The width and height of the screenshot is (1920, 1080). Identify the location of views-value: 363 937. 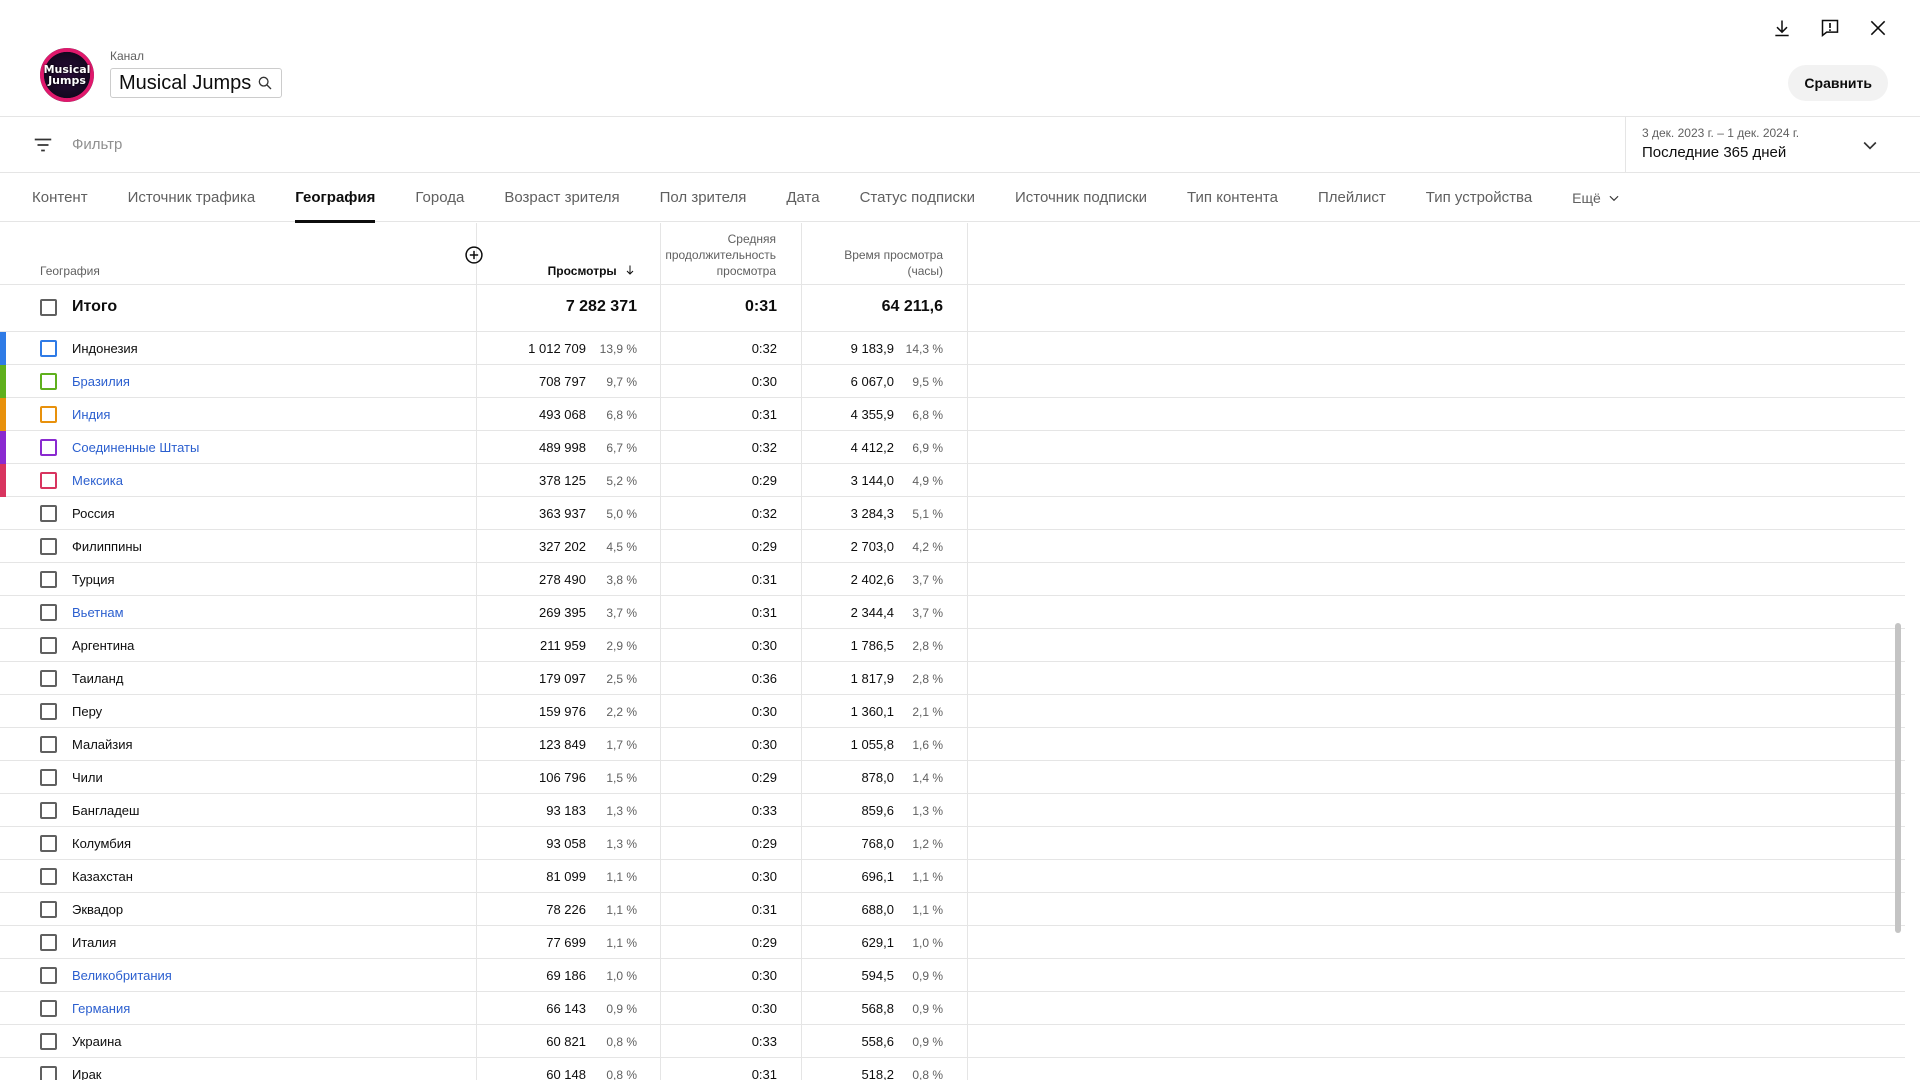
(562, 513).